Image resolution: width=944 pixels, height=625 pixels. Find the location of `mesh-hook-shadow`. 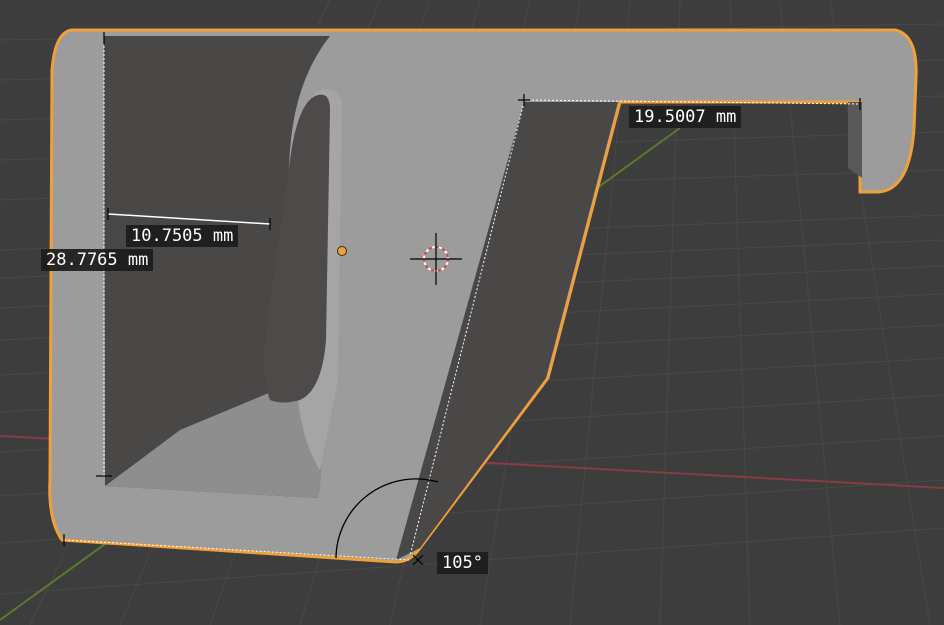

mesh-hook-shadow is located at coordinates (855, 140).